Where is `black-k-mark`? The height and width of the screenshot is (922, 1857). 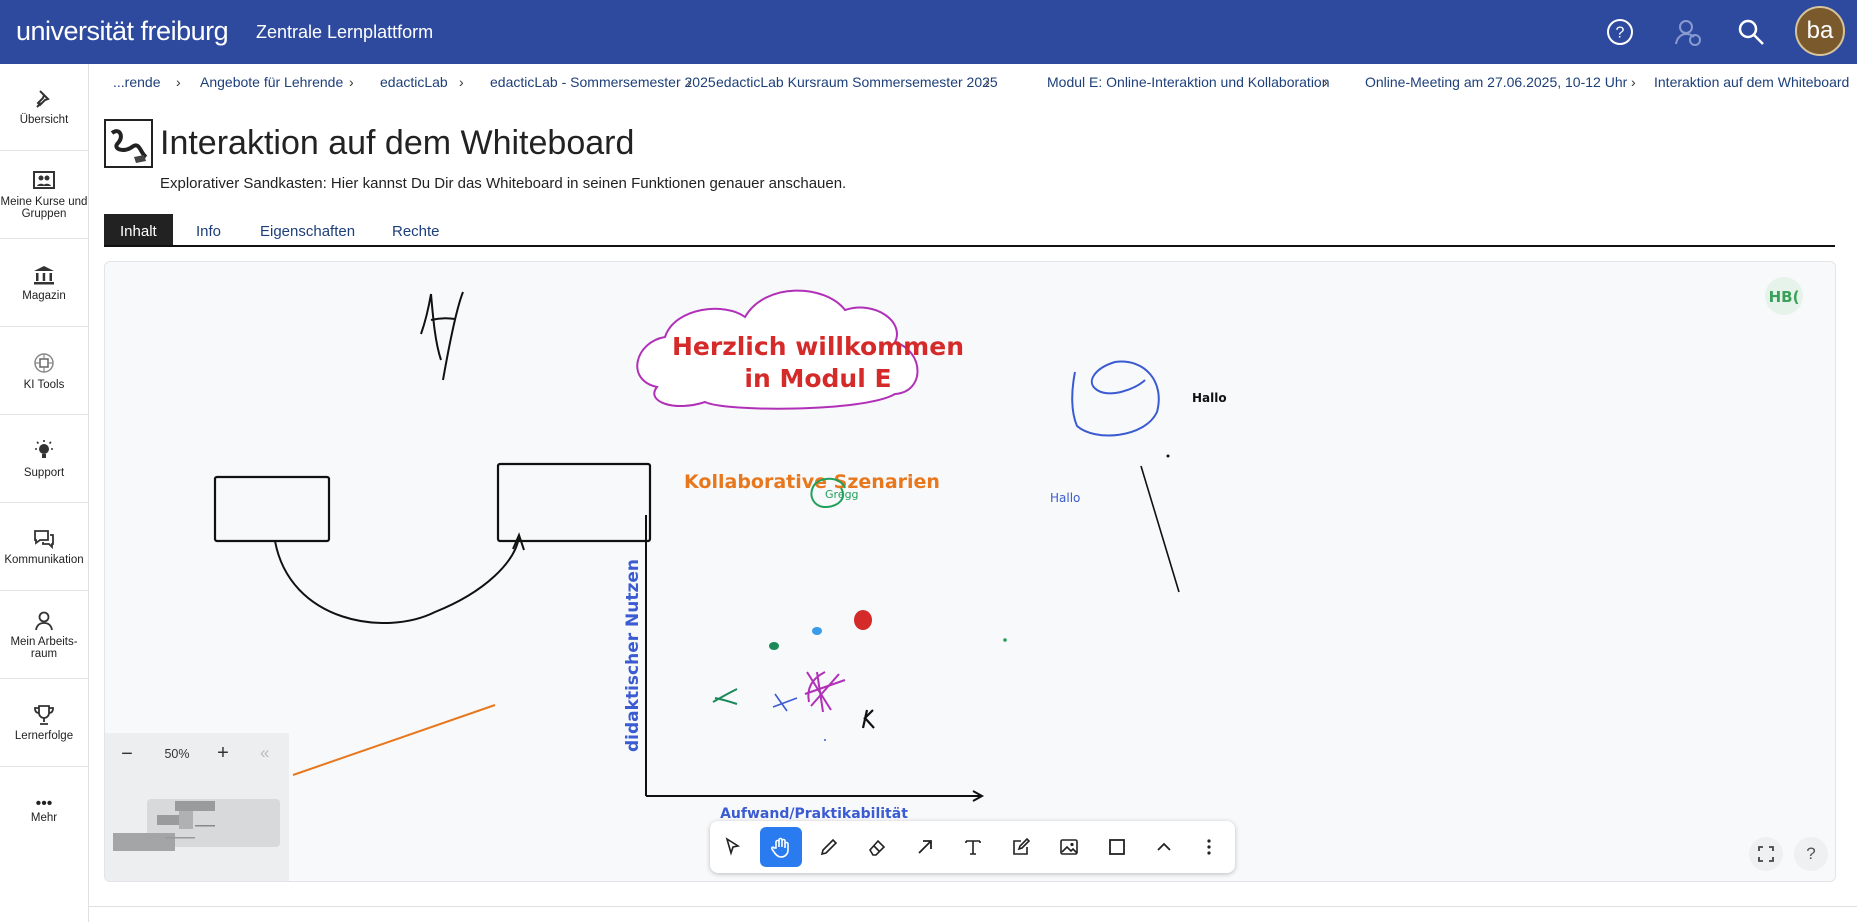 black-k-mark is located at coordinates (868, 719).